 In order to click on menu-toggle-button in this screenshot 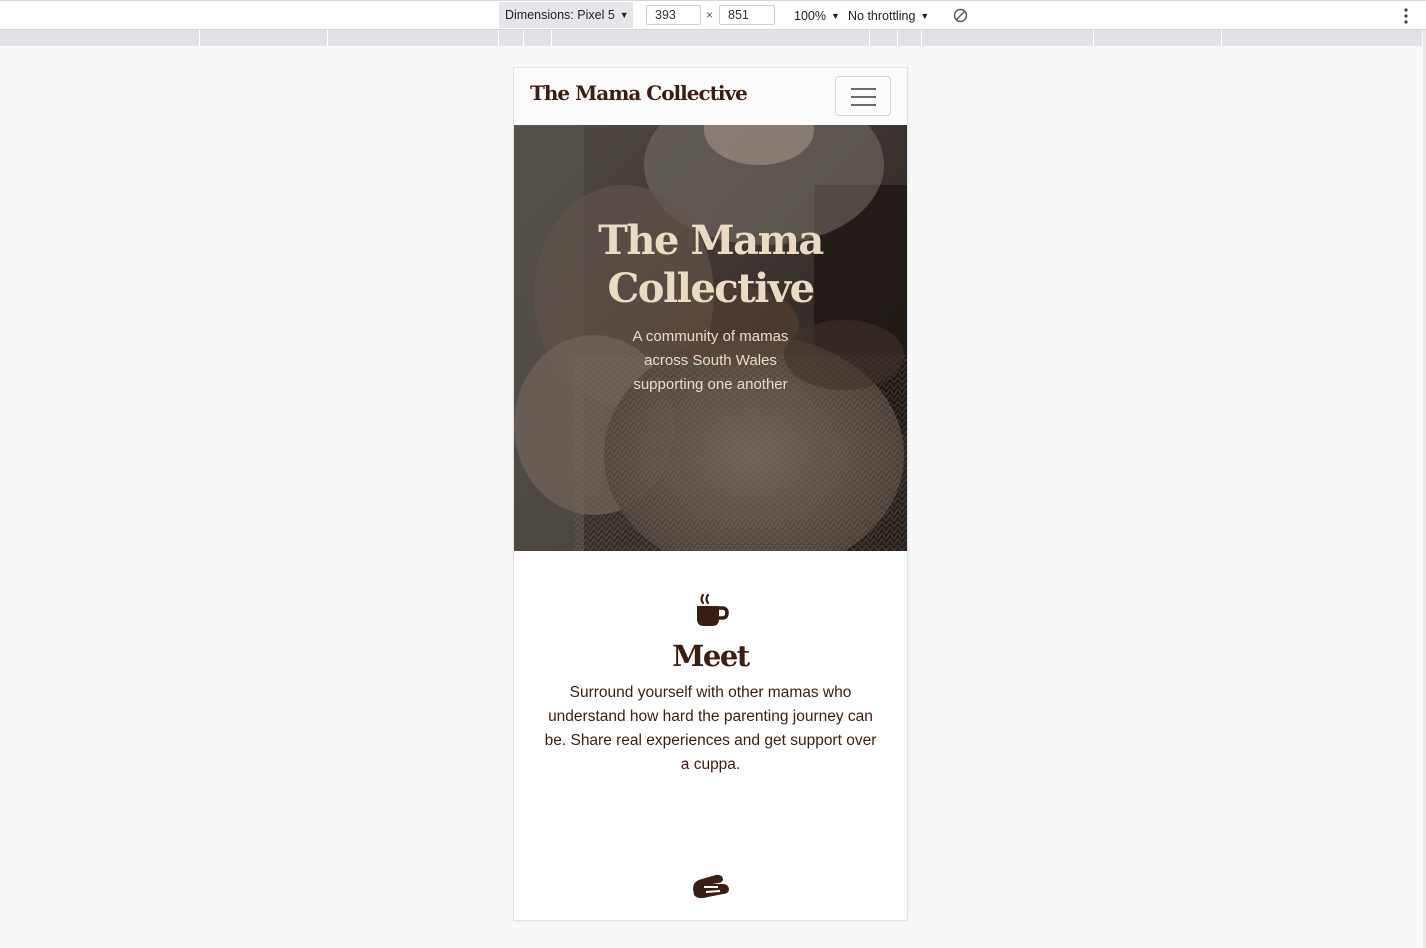, I will do `click(863, 96)`.